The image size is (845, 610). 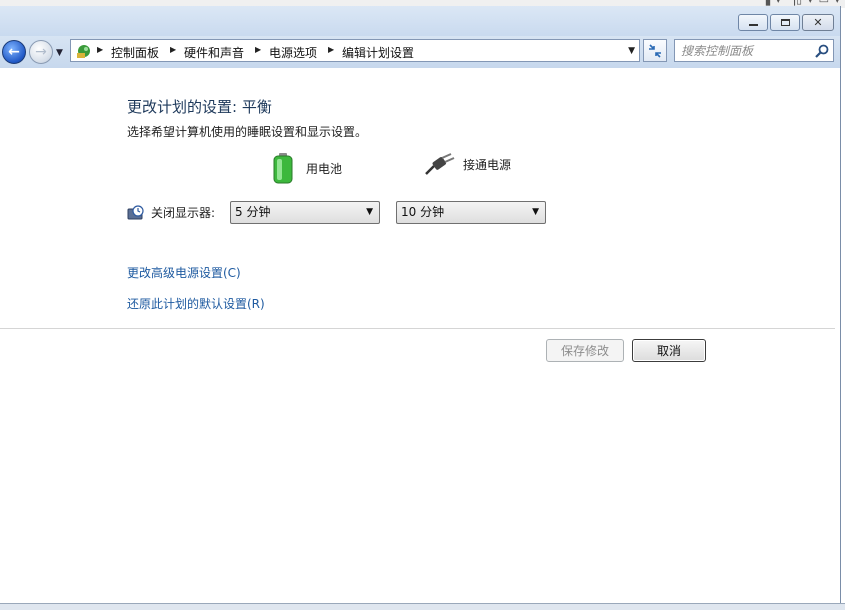 What do you see at coordinates (837, 335) in the screenshot?
I see `window-right-edge` at bounding box center [837, 335].